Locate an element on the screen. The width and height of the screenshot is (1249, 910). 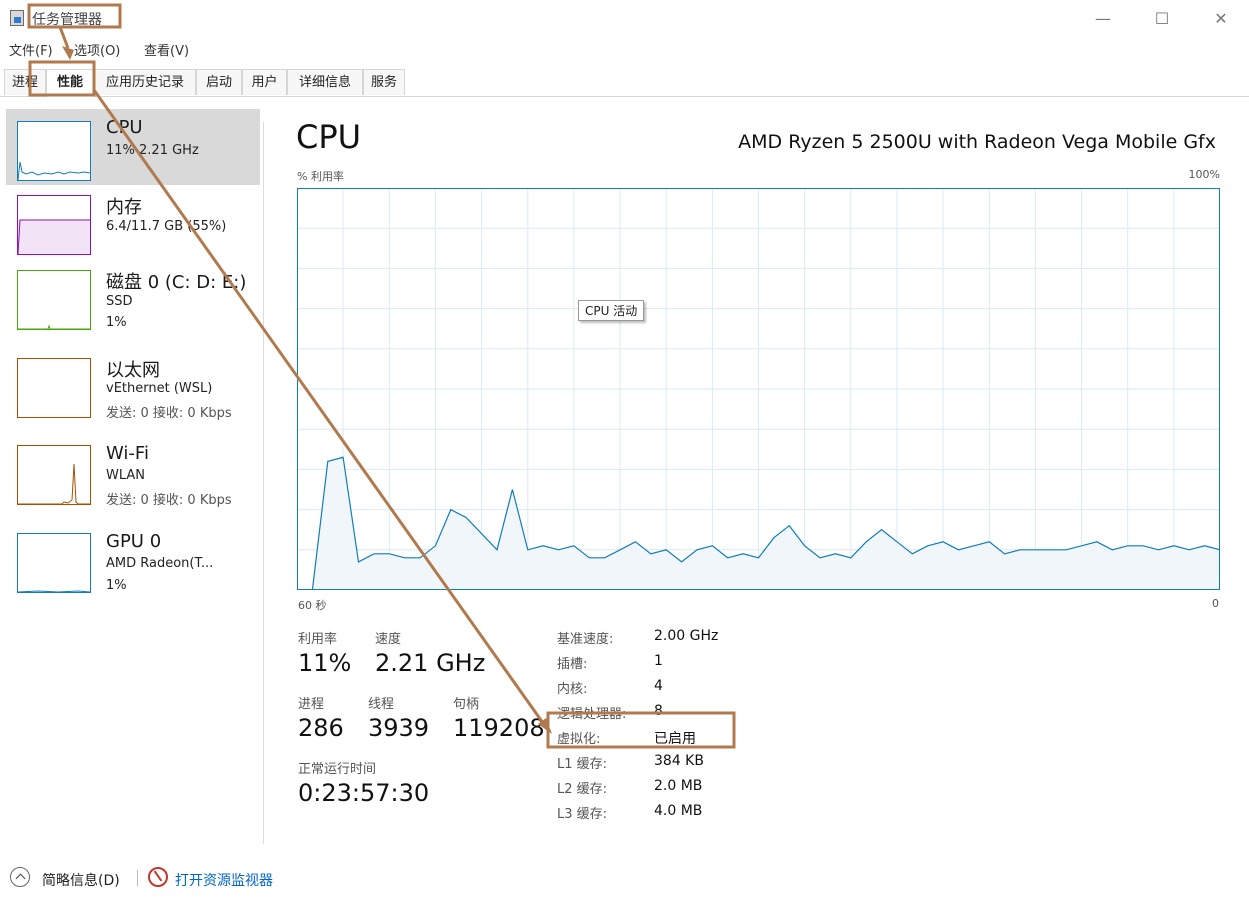
sockets-label: 插槽: is located at coordinates (572, 664).